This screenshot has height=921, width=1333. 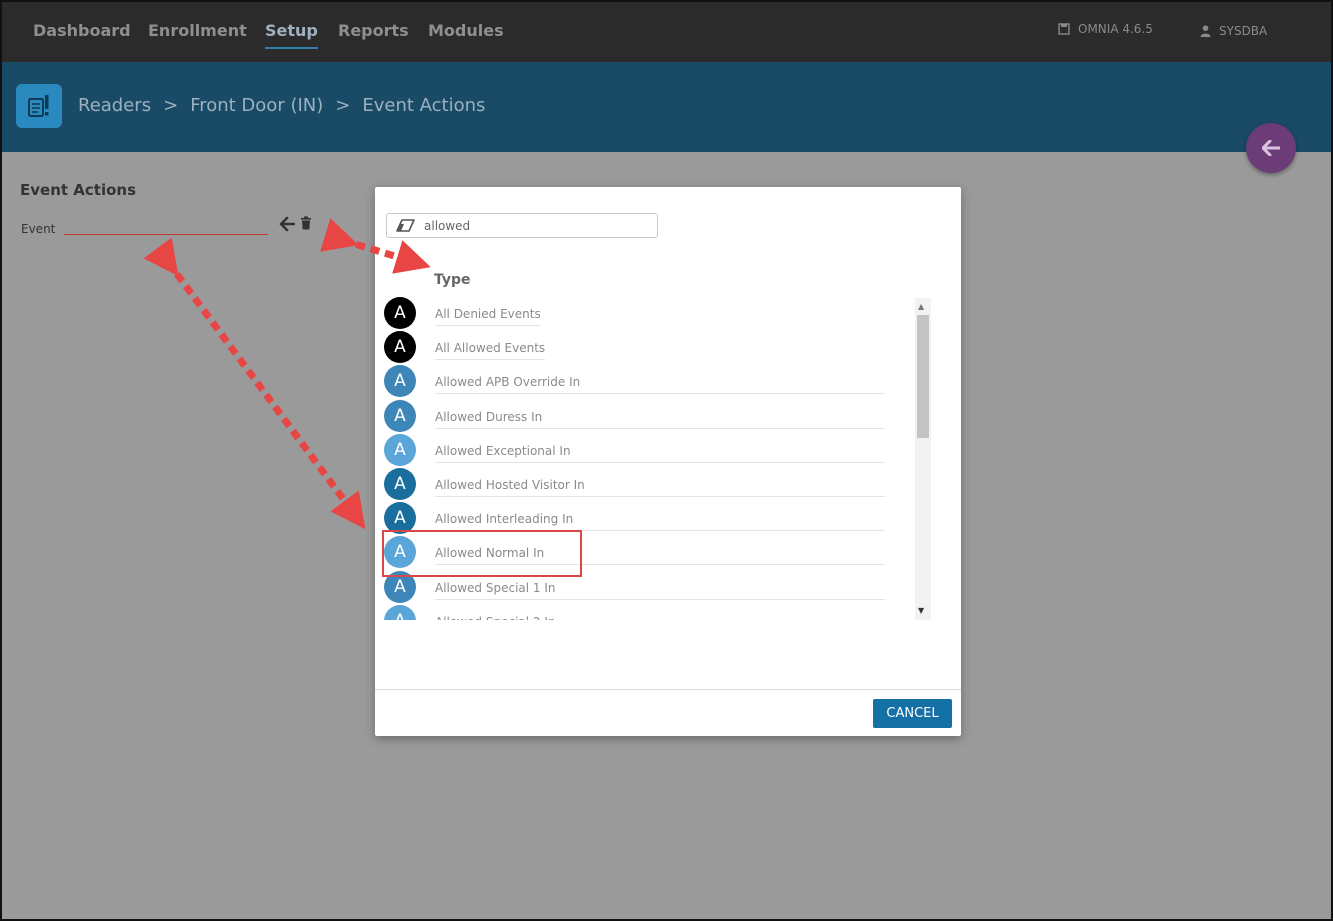 What do you see at coordinates (660, 522) in the screenshot?
I see `event-type-label: Allowed Interleading In` at bounding box center [660, 522].